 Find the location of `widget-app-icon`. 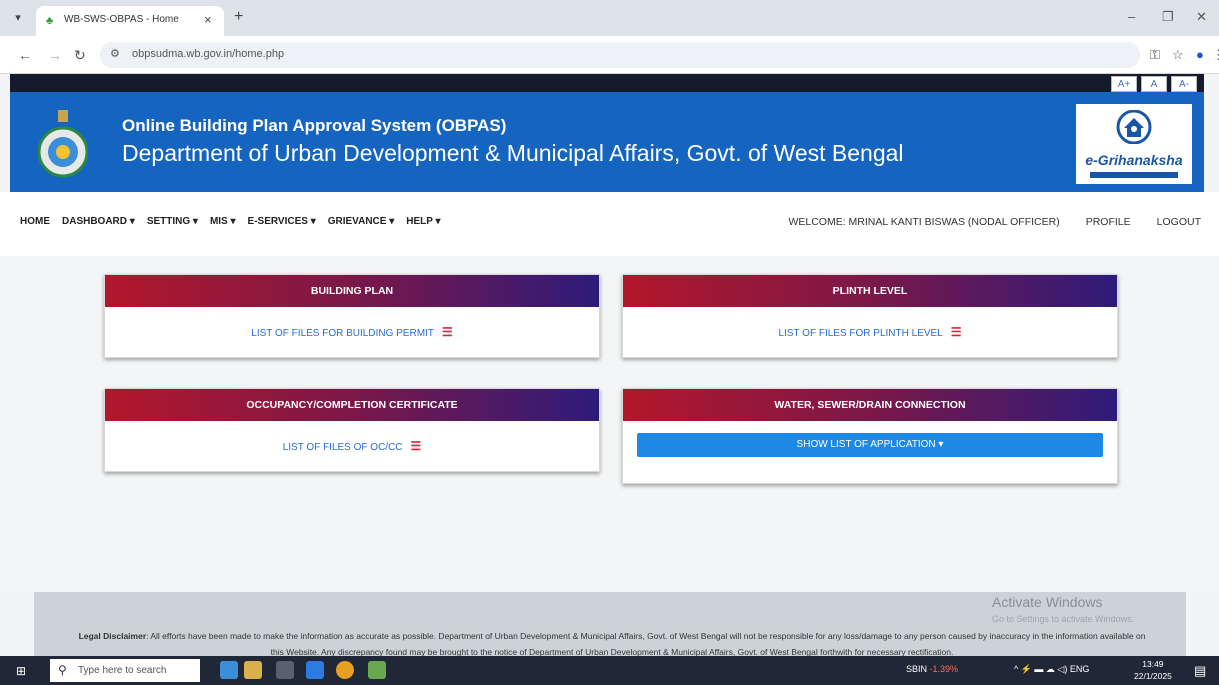

widget-app-icon is located at coordinates (229, 670).